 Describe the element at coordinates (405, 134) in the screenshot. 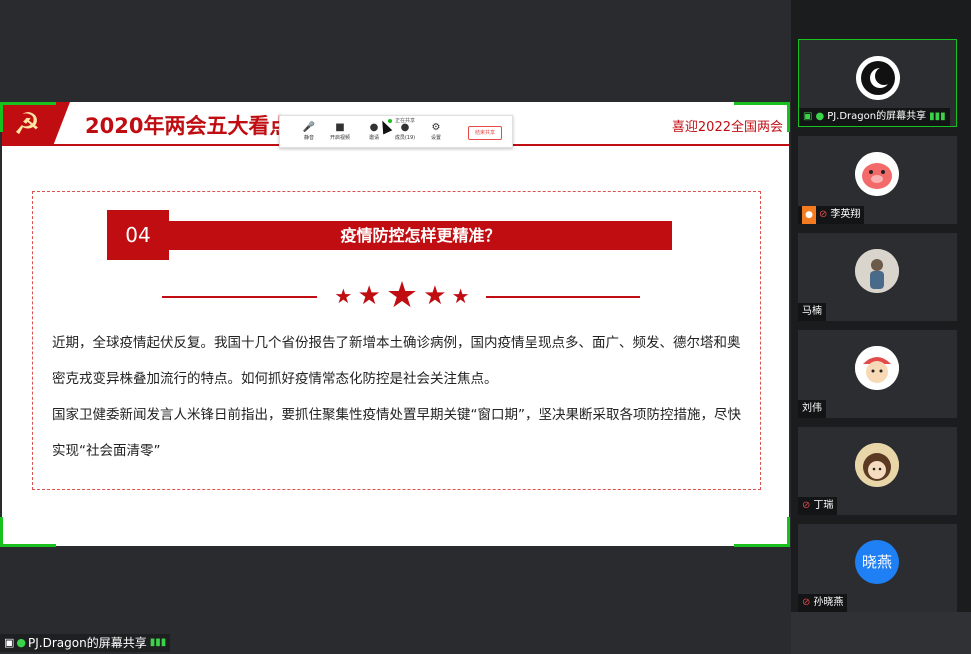

I see `members-button: ● 成员(19)` at that location.